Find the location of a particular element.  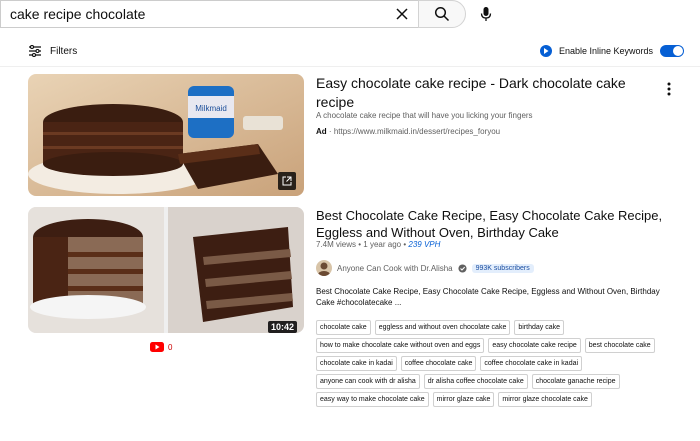

clear-search-button is located at coordinates (402, 14).